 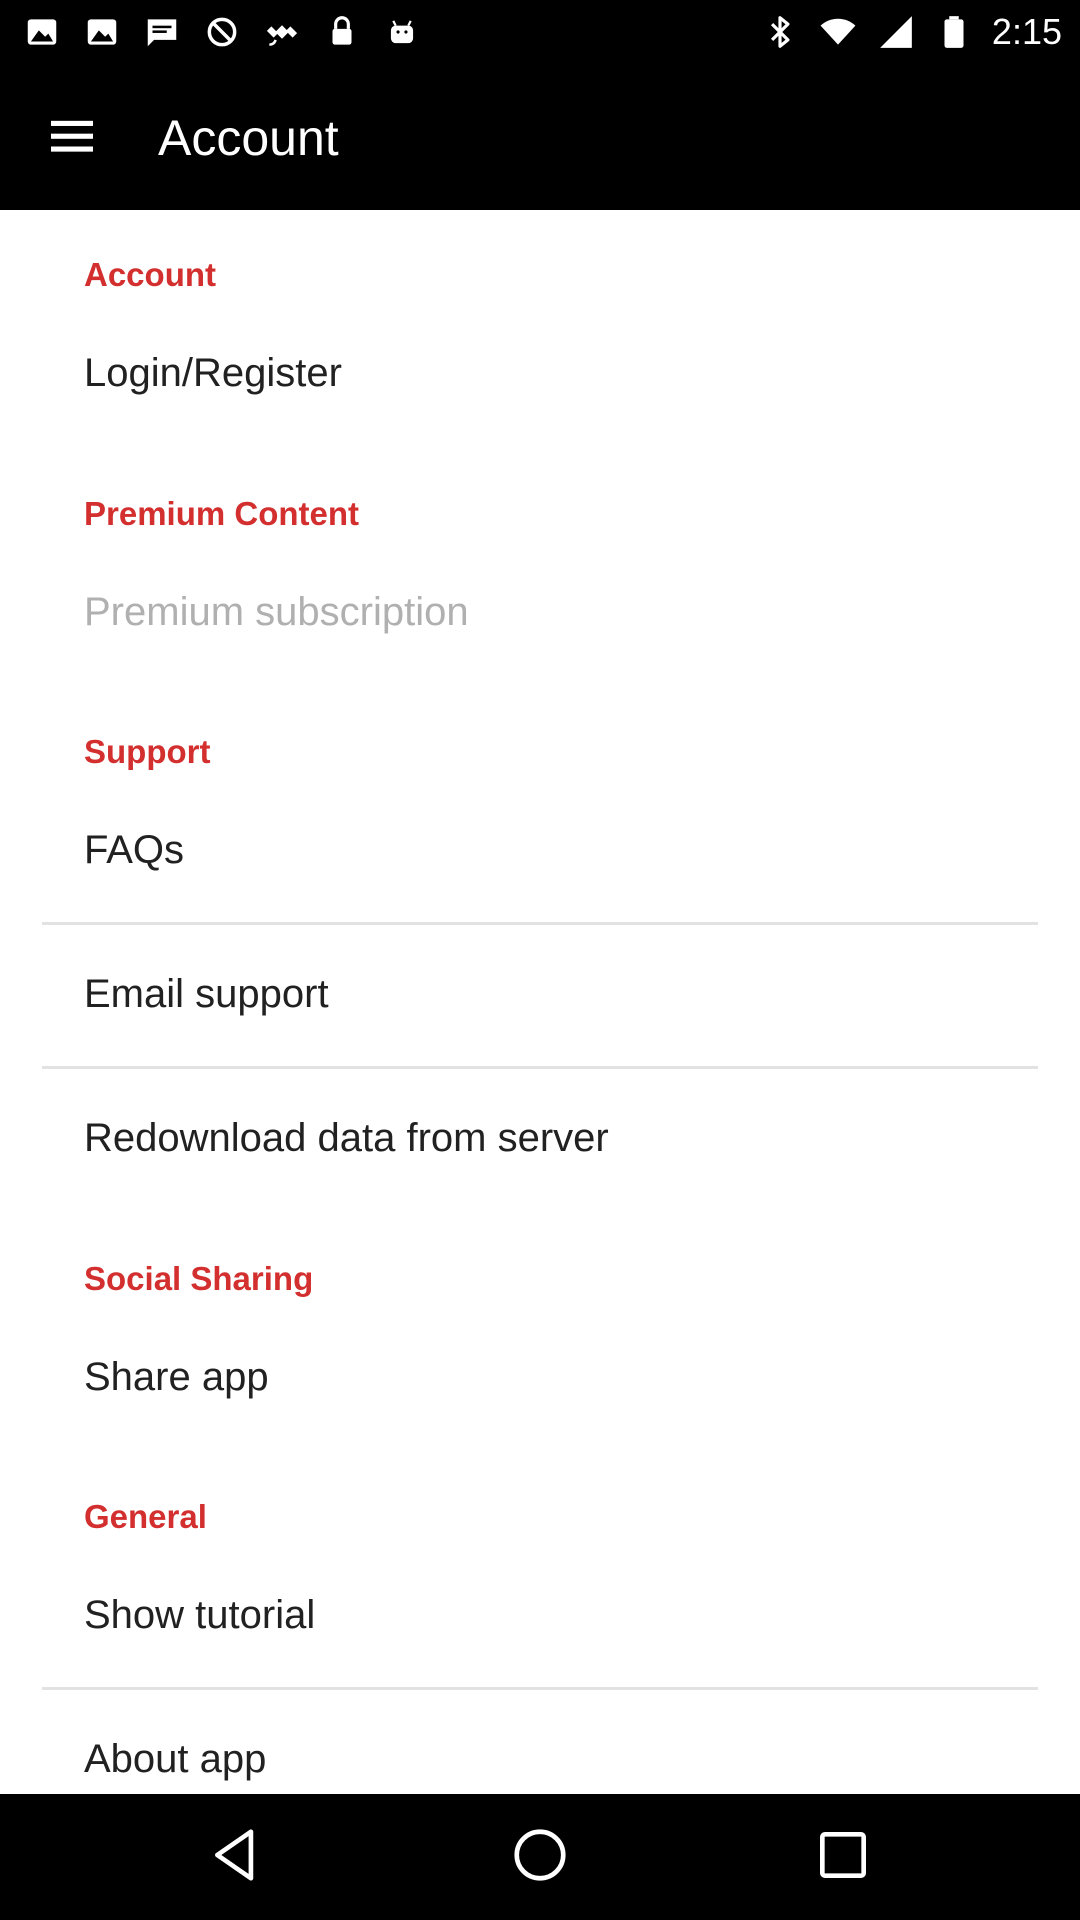 What do you see at coordinates (1026, 31) in the screenshot?
I see `status-time: 2:15` at bounding box center [1026, 31].